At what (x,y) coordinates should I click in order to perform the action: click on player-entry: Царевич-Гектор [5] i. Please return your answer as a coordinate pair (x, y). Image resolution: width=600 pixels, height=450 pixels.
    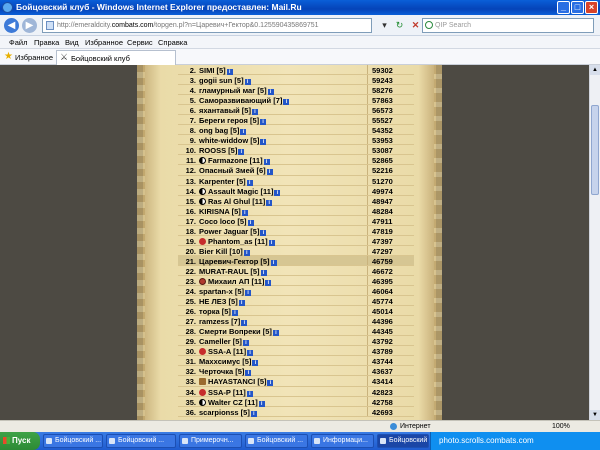
    Looking at the image, I should click on (238, 261).